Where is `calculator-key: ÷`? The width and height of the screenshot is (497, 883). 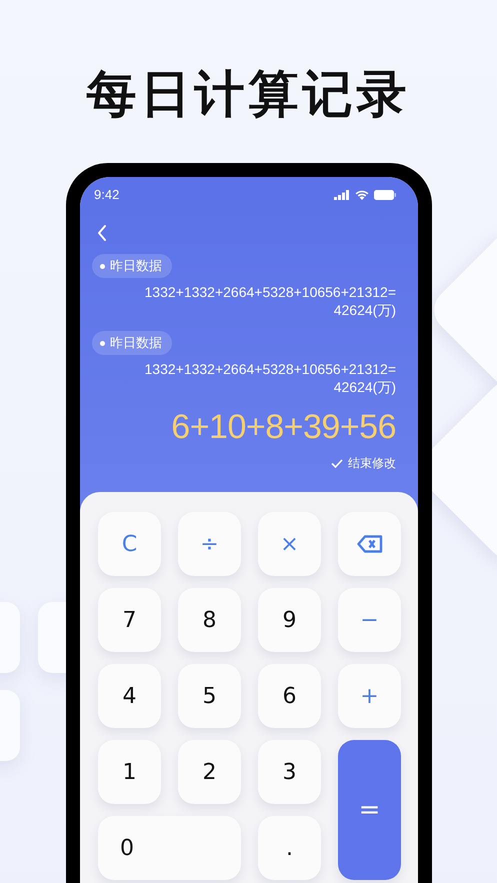 calculator-key: ÷ is located at coordinates (209, 544).